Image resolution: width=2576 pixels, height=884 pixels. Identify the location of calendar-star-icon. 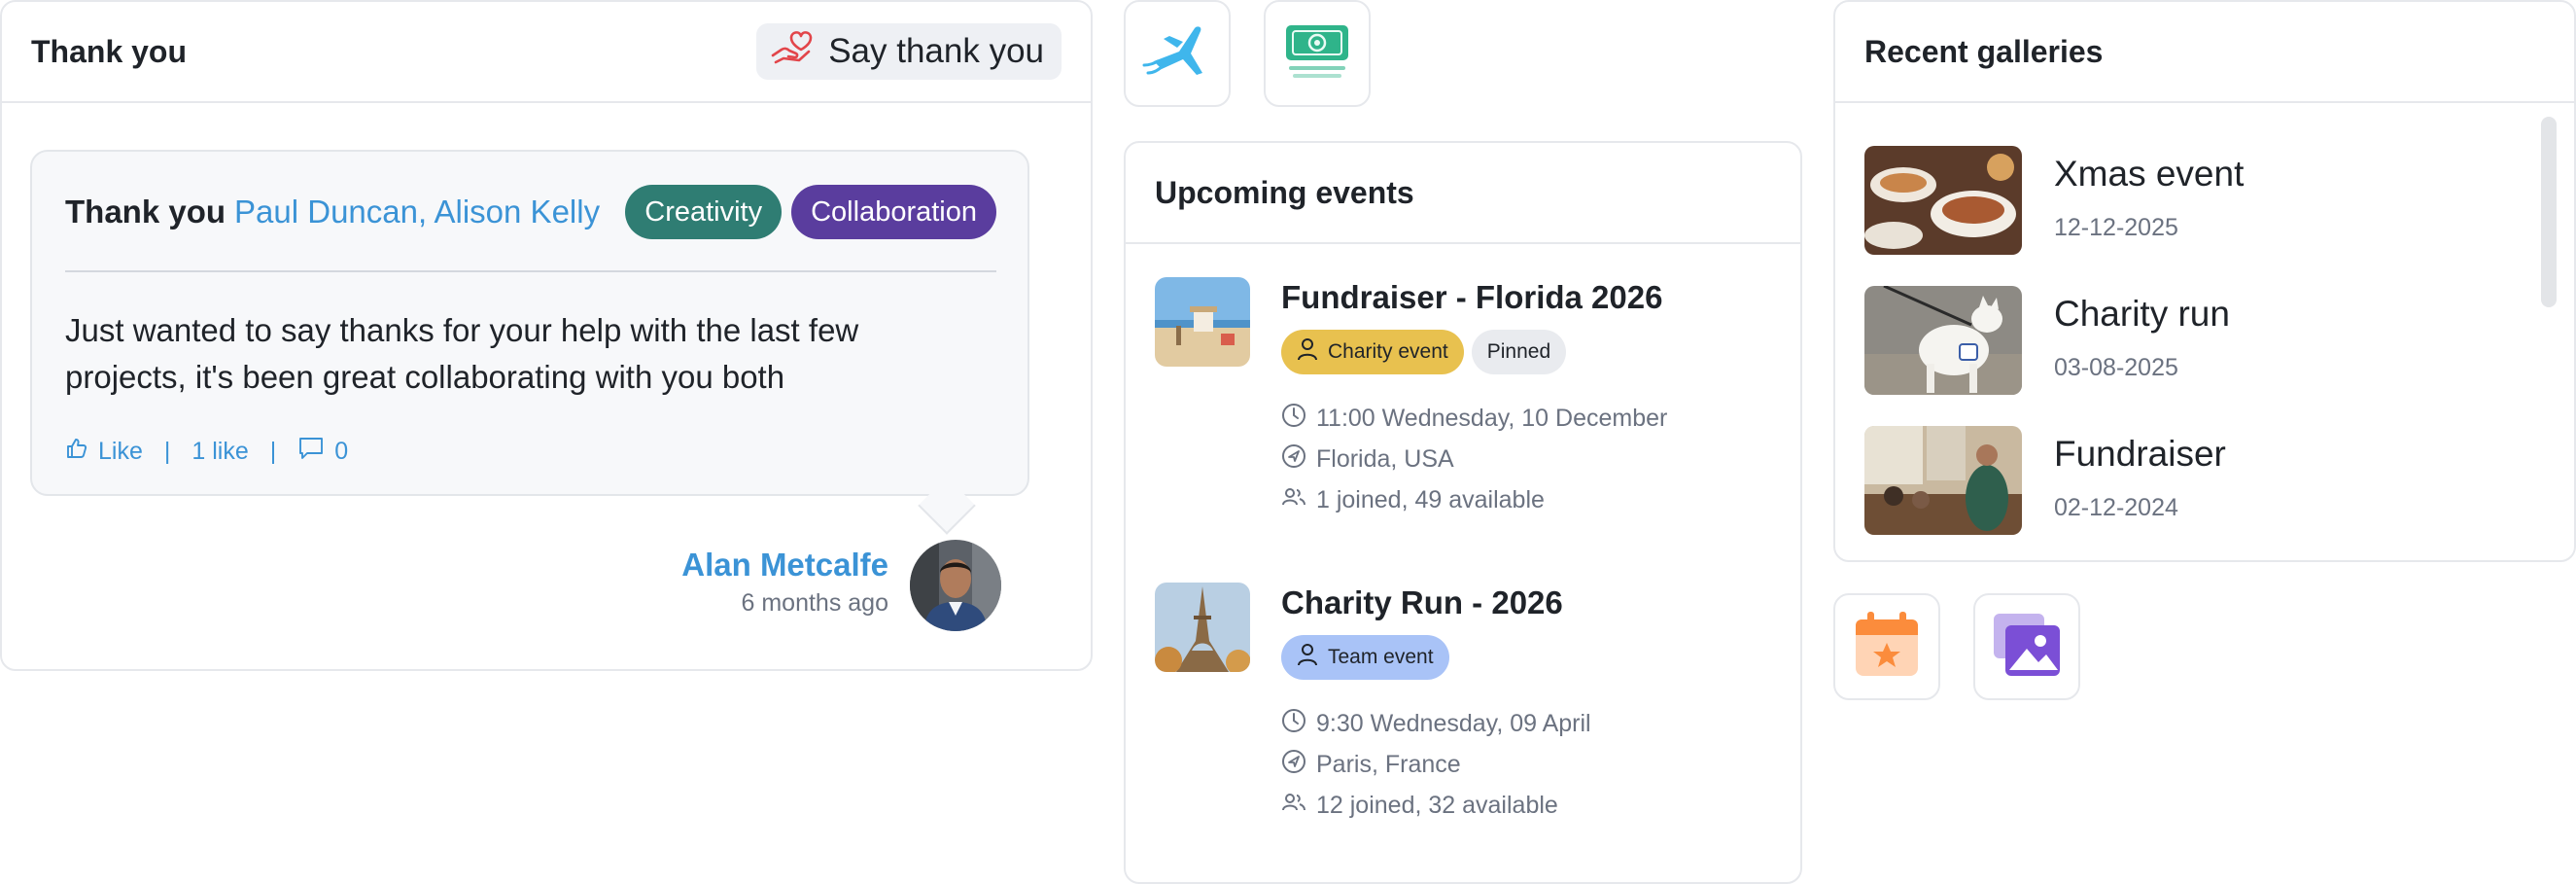
(1887, 647).